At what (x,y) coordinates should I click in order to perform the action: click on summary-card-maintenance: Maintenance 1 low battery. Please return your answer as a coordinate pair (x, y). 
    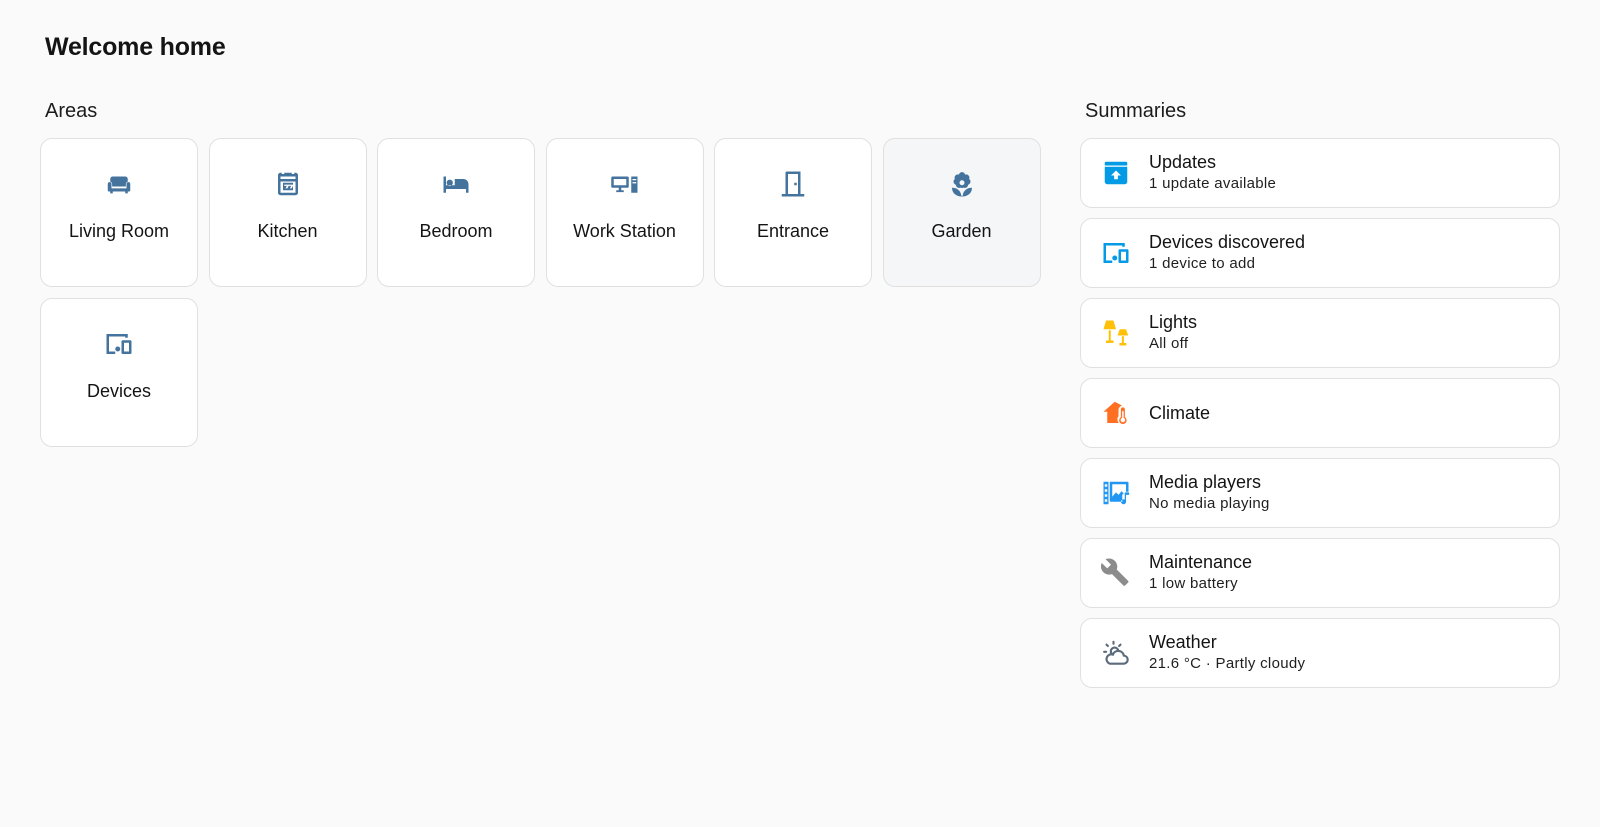
    Looking at the image, I should click on (1320, 573).